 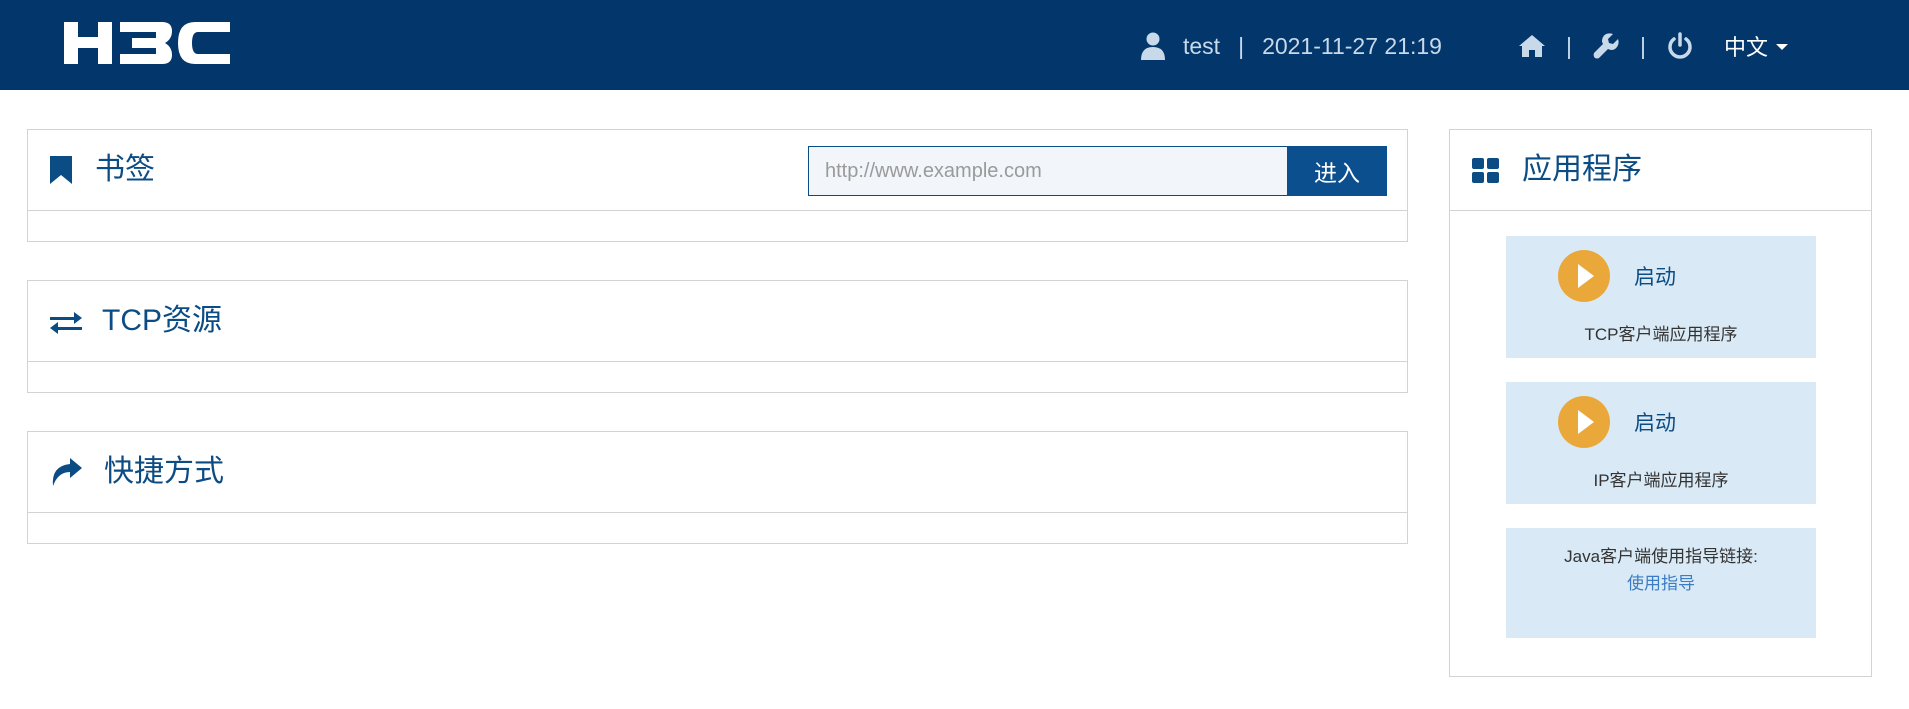 I want to click on power-icon, so click(x=1680, y=46).